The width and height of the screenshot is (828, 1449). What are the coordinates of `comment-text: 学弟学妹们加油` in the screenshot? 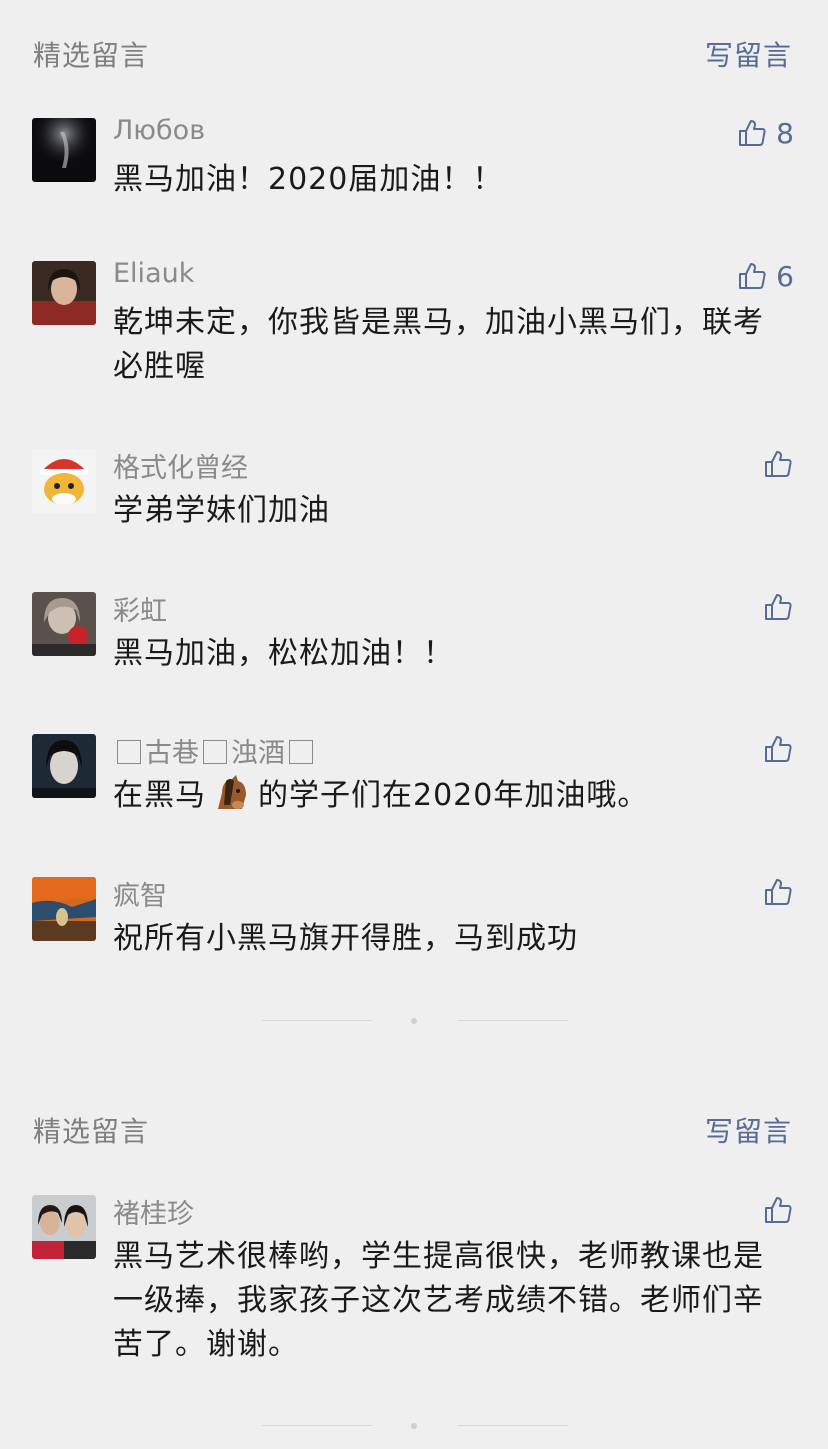 It's located at (221, 510).